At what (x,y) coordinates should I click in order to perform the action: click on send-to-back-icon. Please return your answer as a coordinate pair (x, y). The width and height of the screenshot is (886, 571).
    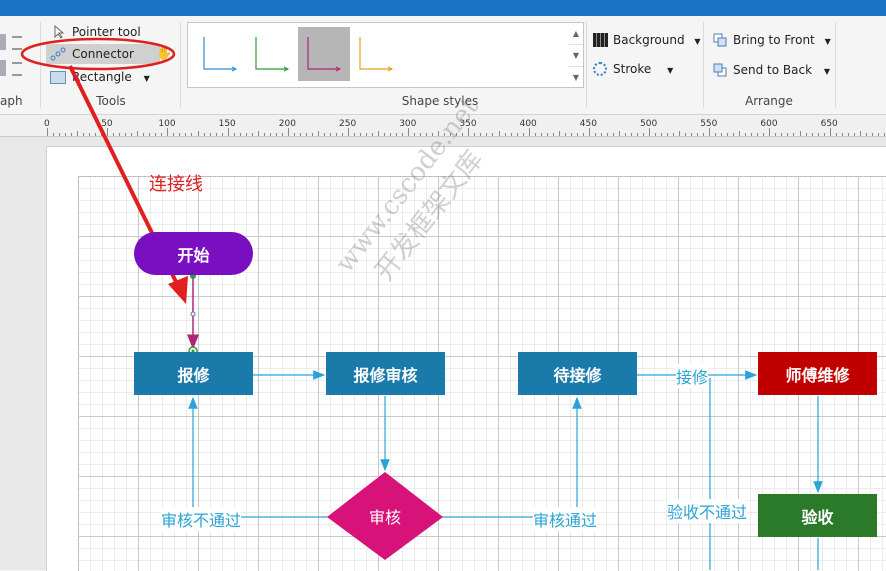
    Looking at the image, I should click on (720, 70).